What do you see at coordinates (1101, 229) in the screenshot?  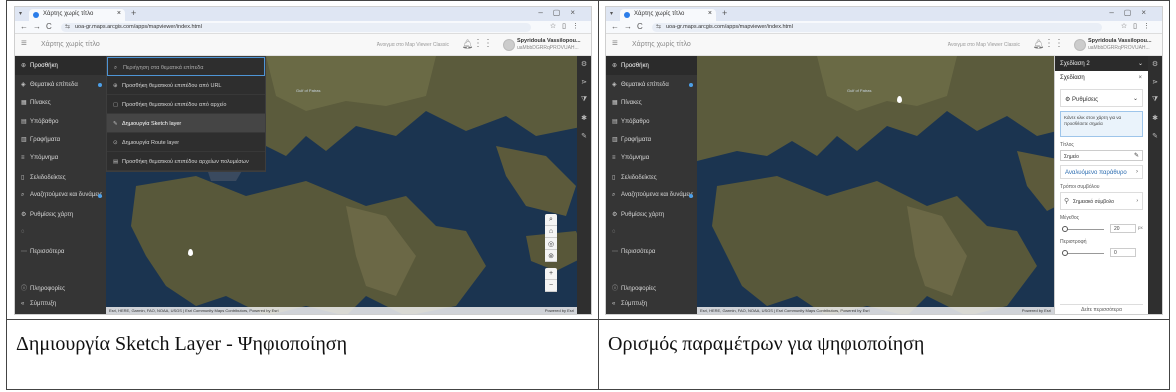 I see `size-slider: 20 px` at bounding box center [1101, 229].